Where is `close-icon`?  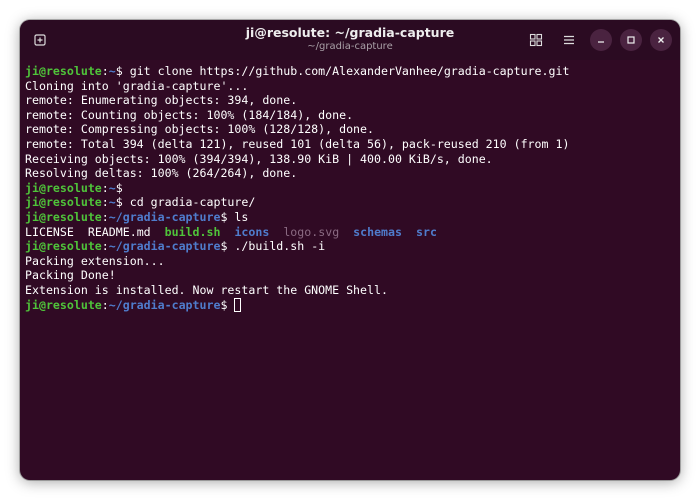 close-icon is located at coordinates (661, 40).